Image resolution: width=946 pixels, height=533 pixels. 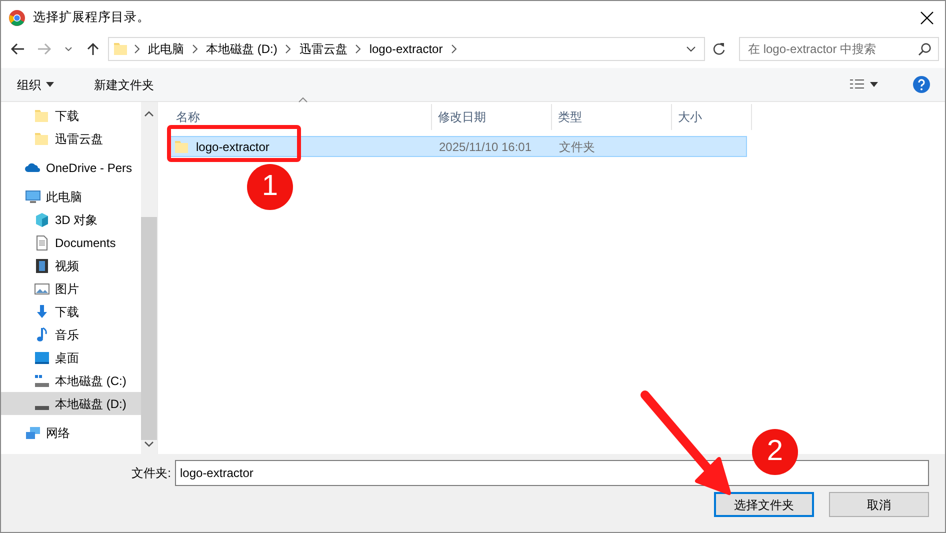 I want to click on column-header: 名称, so click(x=295, y=117).